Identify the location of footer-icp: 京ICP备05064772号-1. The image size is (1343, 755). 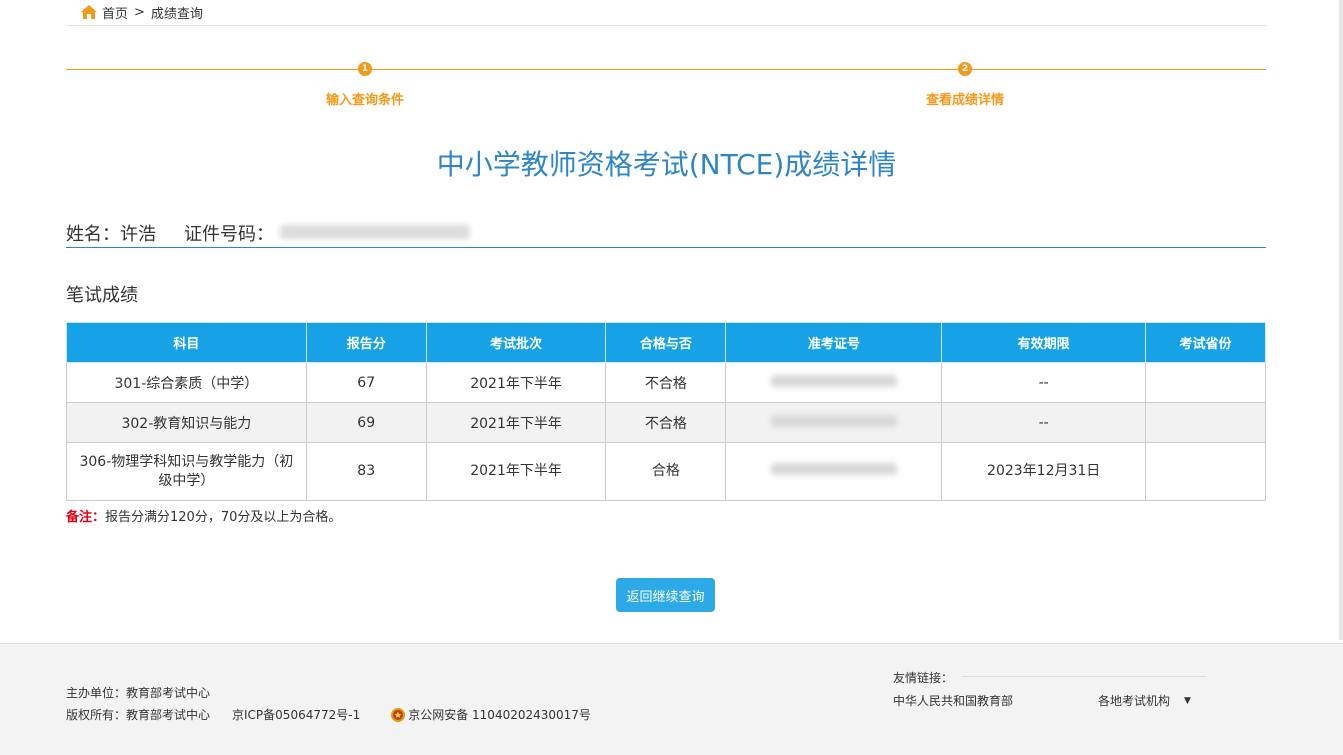
(296, 714).